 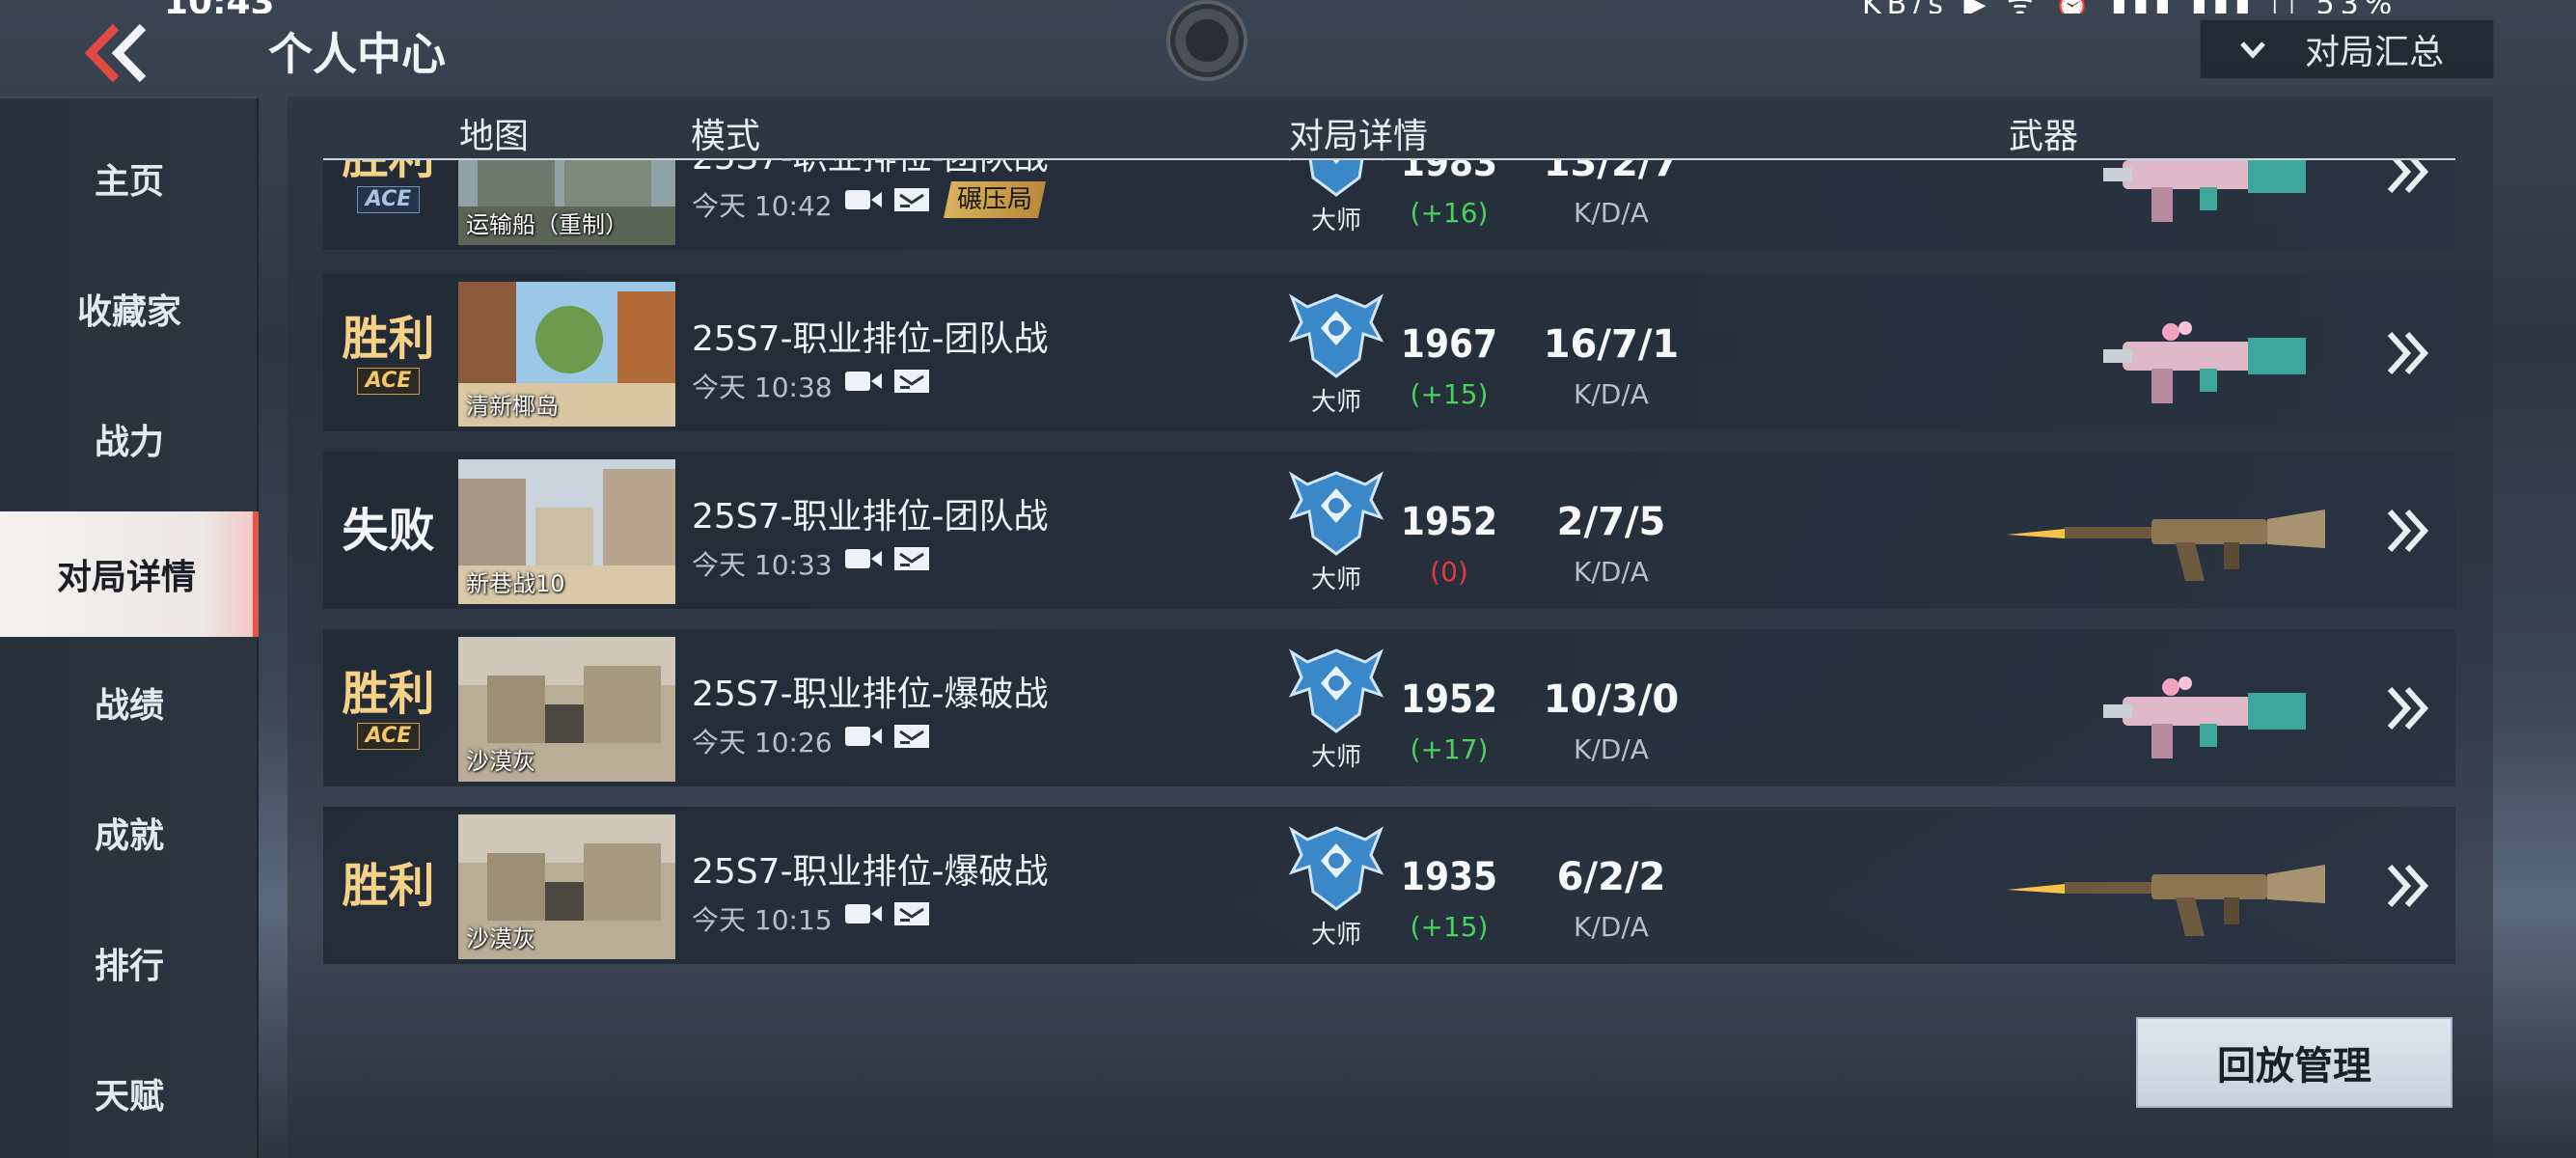 What do you see at coordinates (567, 202) in the screenshot?
I see `map-thumbnail: 运输船（重制）` at bounding box center [567, 202].